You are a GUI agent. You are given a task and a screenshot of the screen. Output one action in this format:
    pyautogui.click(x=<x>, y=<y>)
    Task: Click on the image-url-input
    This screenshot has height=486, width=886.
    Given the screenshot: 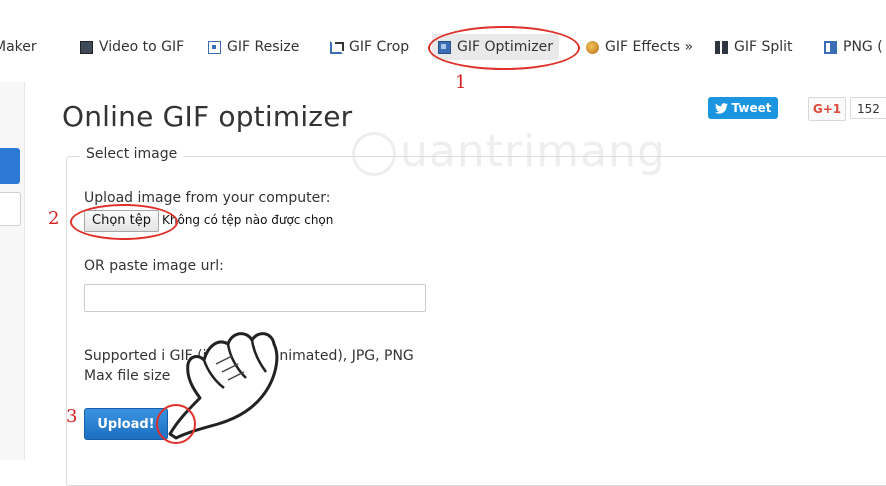 What is the action you would take?
    pyautogui.click(x=255, y=298)
    